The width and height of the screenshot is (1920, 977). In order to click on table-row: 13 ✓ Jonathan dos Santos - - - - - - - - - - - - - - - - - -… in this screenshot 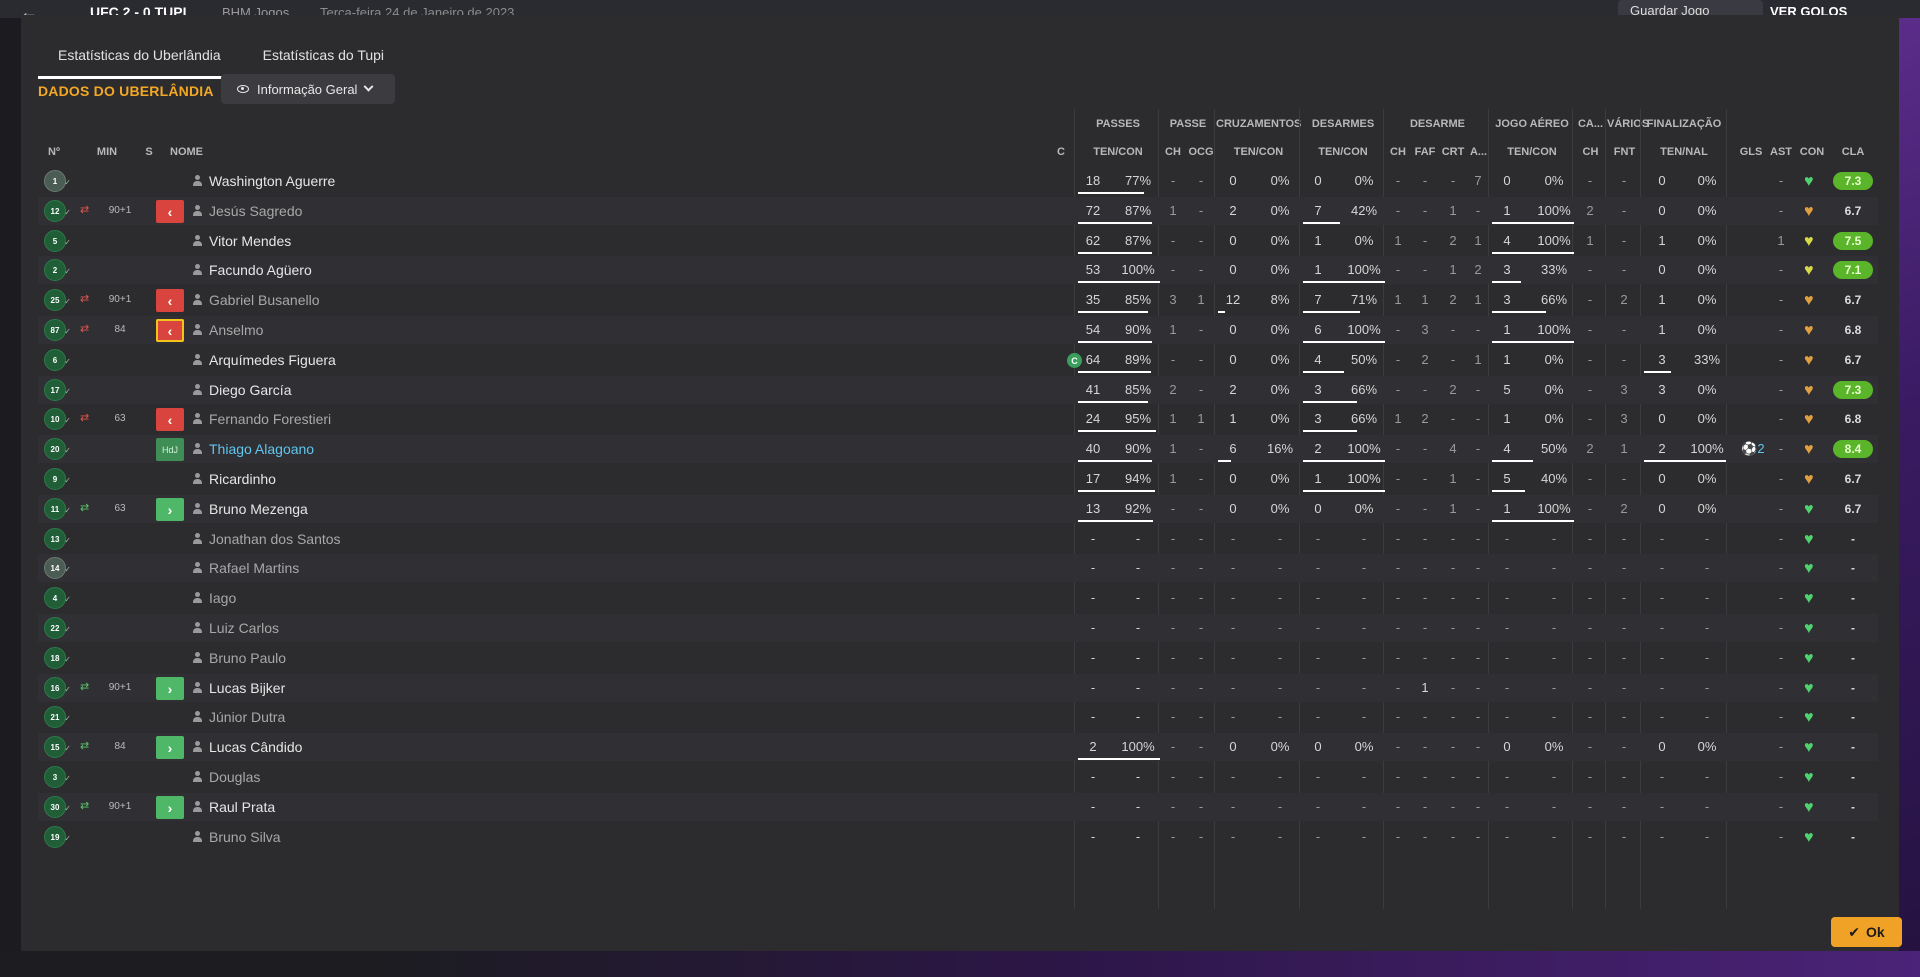, I will do `click(958, 539)`.